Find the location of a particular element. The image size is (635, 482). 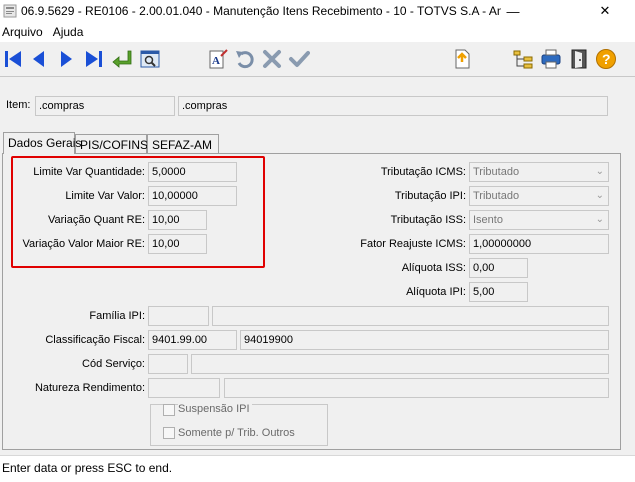

menu-ajuda: Ajuda is located at coordinates (69, 32).